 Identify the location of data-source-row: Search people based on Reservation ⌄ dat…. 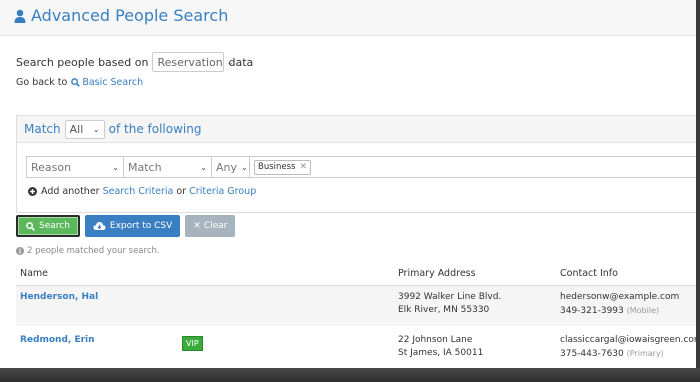
(134, 62).